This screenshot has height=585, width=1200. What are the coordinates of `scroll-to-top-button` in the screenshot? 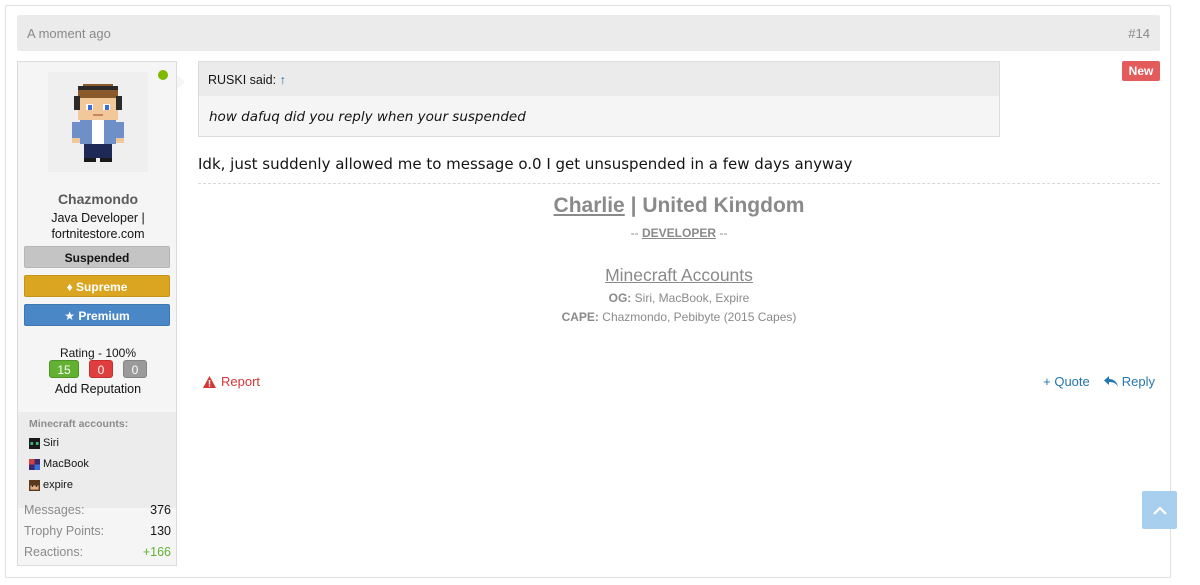 It's located at (1159, 510).